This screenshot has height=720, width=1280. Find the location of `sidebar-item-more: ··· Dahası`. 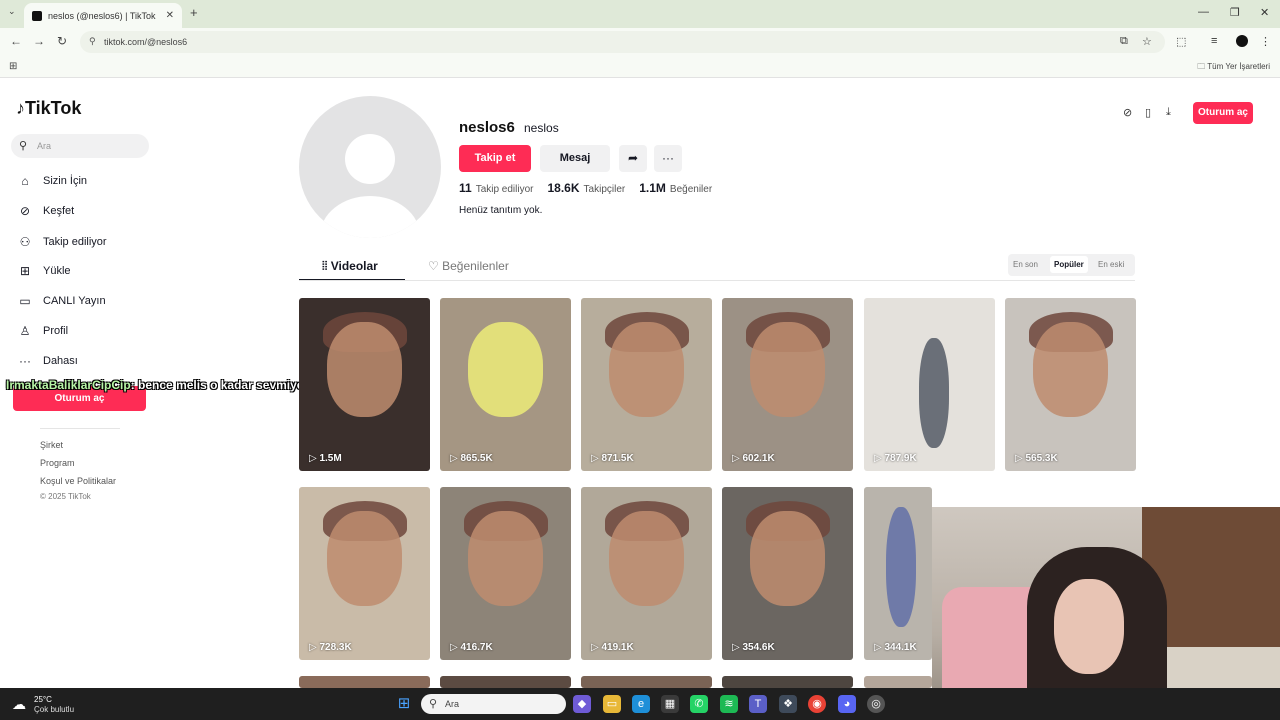

sidebar-item-more: ··· Dahası is located at coordinates (47, 361).